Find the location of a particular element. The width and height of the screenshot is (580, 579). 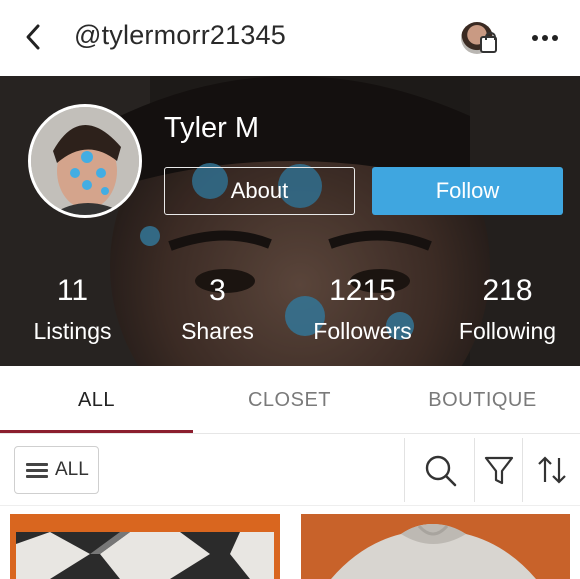

stat-label: Shares is located at coordinates (217, 331).